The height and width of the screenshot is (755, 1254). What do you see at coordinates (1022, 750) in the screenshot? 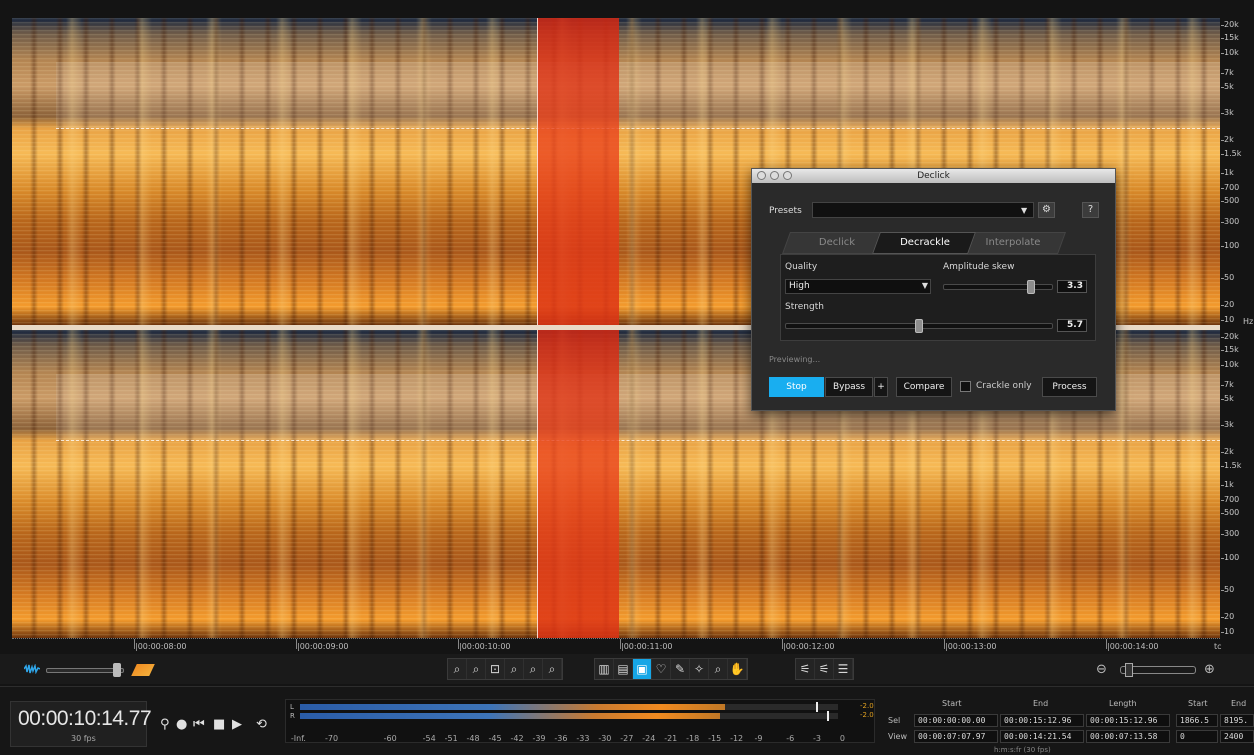
I see `time-format-label: h:m:s:fr (30 fps)` at bounding box center [1022, 750].